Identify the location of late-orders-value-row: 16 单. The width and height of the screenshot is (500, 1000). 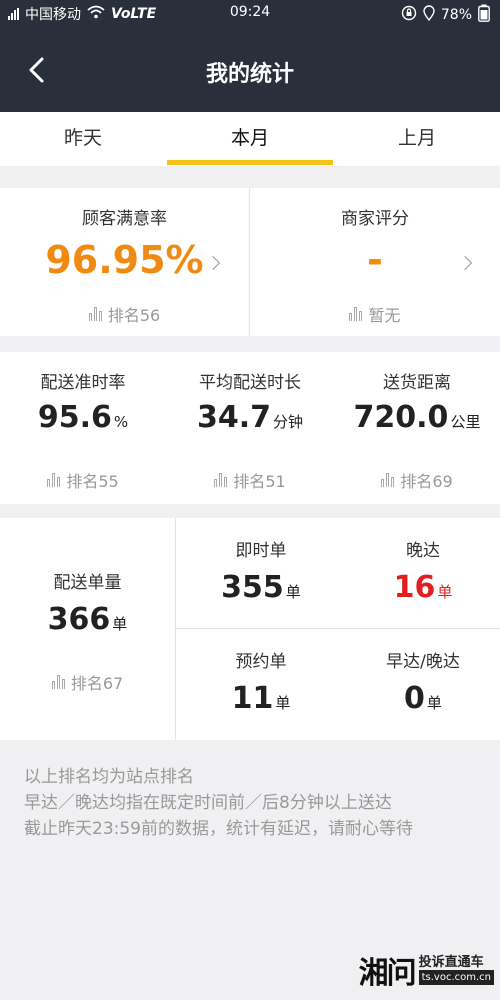
(423, 587).